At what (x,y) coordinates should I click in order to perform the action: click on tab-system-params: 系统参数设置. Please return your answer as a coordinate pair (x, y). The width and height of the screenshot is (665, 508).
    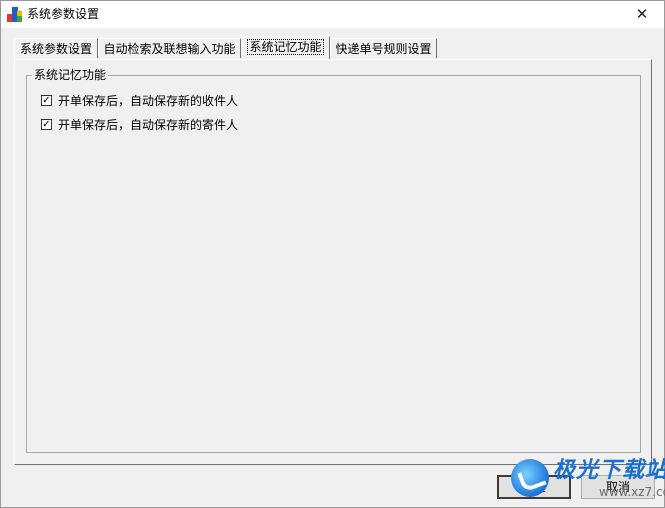
    Looking at the image, I should click on (56, 48).